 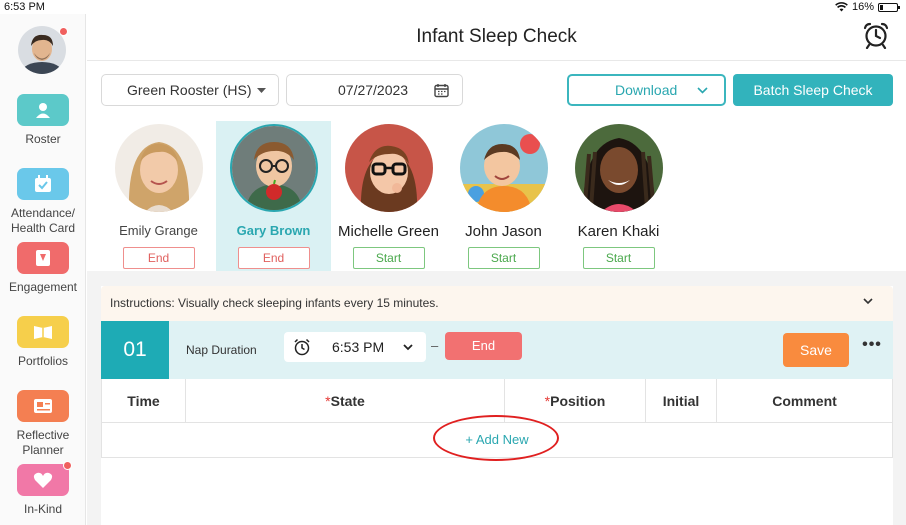 What do you see at coordinates (262, 90) in the screenshot?
I see `caret-down-icon` at bounding box center [262, 90].